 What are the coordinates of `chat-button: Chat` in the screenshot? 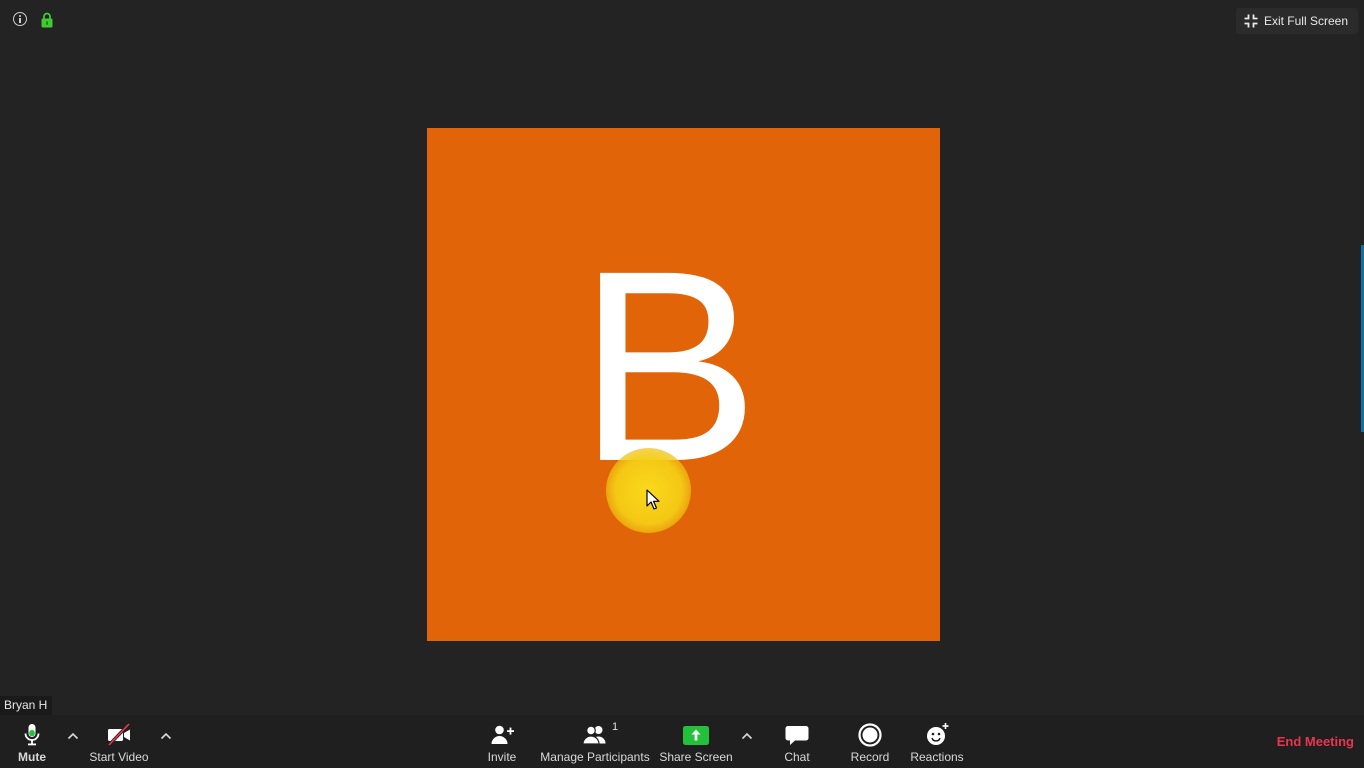 It's located at (797, 741).